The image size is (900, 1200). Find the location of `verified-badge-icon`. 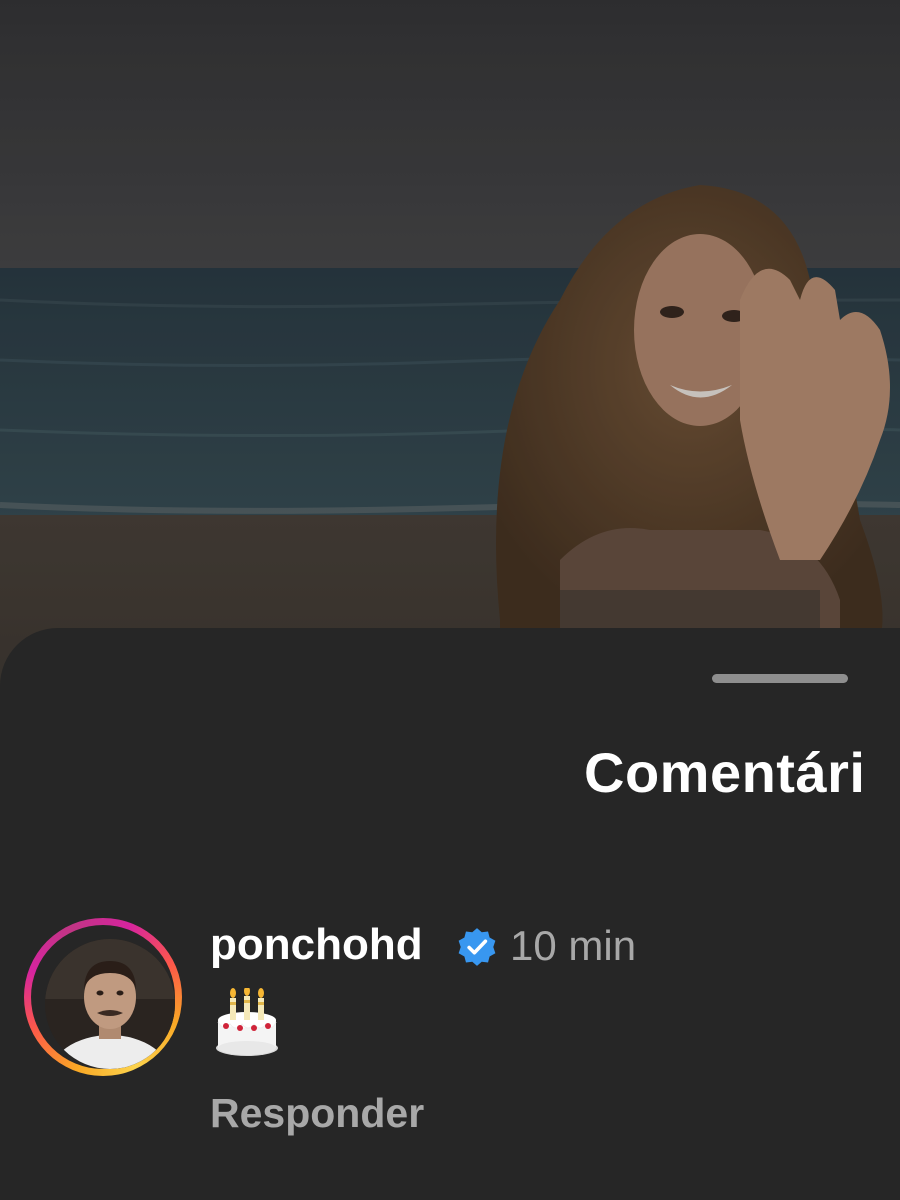

verified-badge-icon is located at coordinates (477, 947).